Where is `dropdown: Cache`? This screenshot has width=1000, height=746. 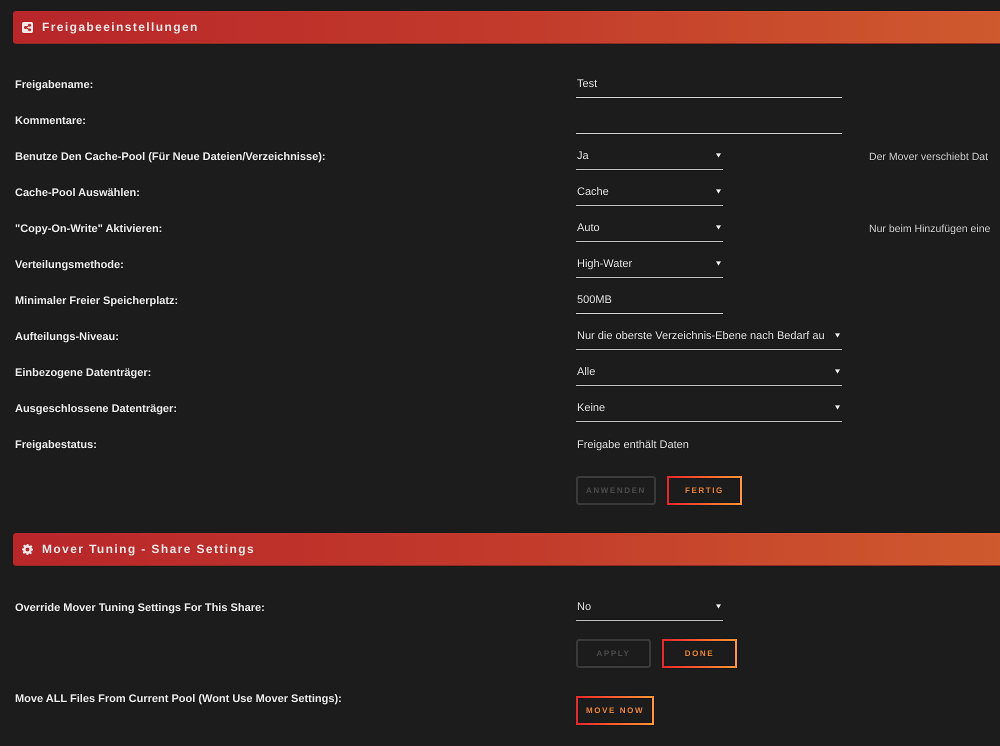 dropdown: Cache is located at coordinates (649, 193).